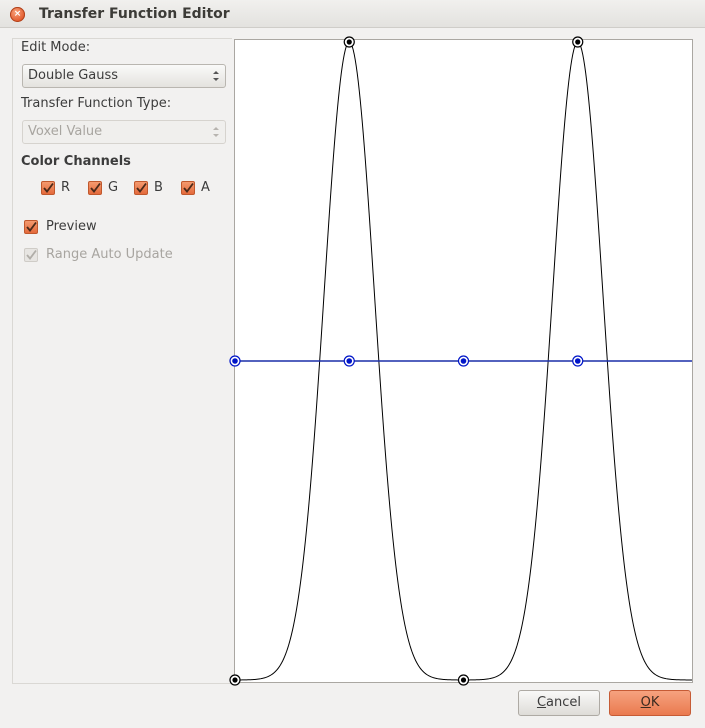  Describe the element at coordinates (195, 187) in the screenshot. I see `channel-a-checkbox: A` at that location.